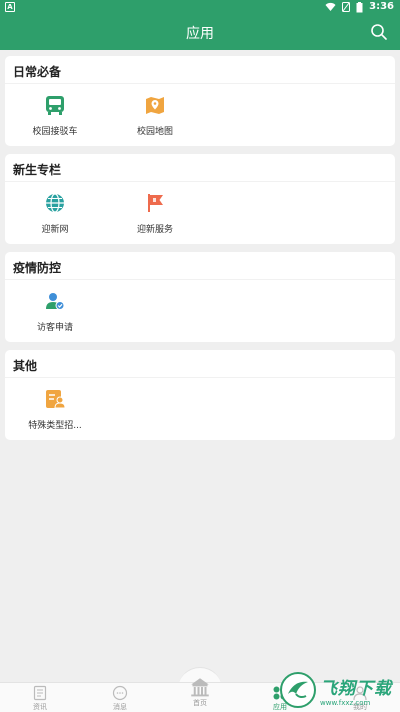 Image resolution: width=400 pixels, height=712 pixels. Describe the element at coordinates (200, 297) in the screenshot. I see `section-epidemic-control: 疫情防控 访客申请` at that location.